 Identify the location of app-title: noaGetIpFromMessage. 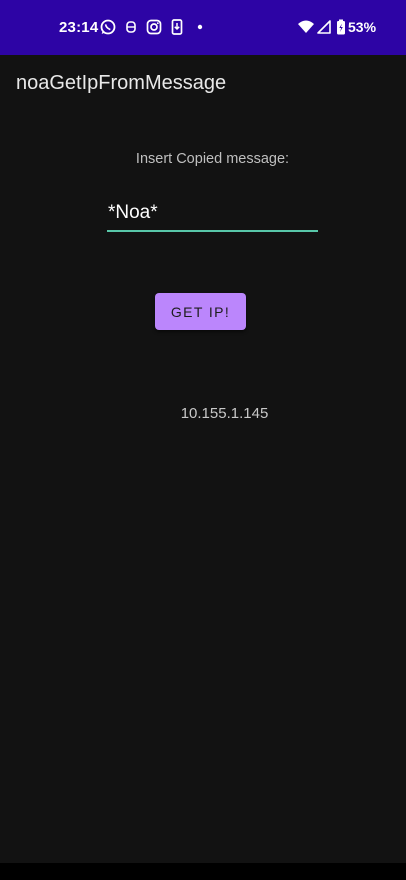
(121, 83).